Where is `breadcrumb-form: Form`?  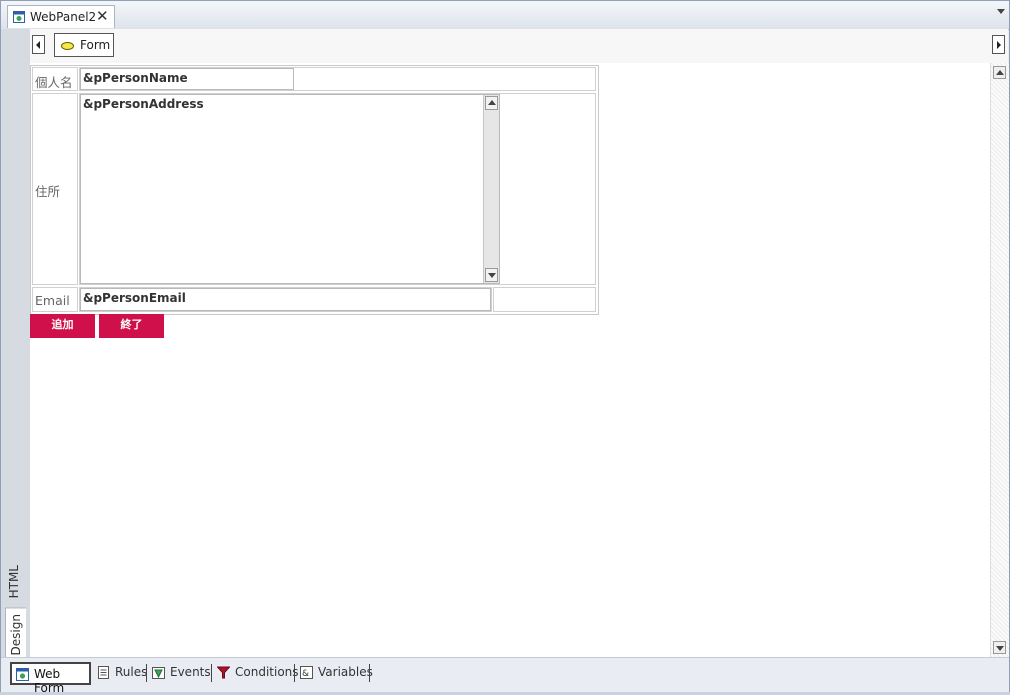
breadcrumb-form: Form is located at coordinates (84, 45).